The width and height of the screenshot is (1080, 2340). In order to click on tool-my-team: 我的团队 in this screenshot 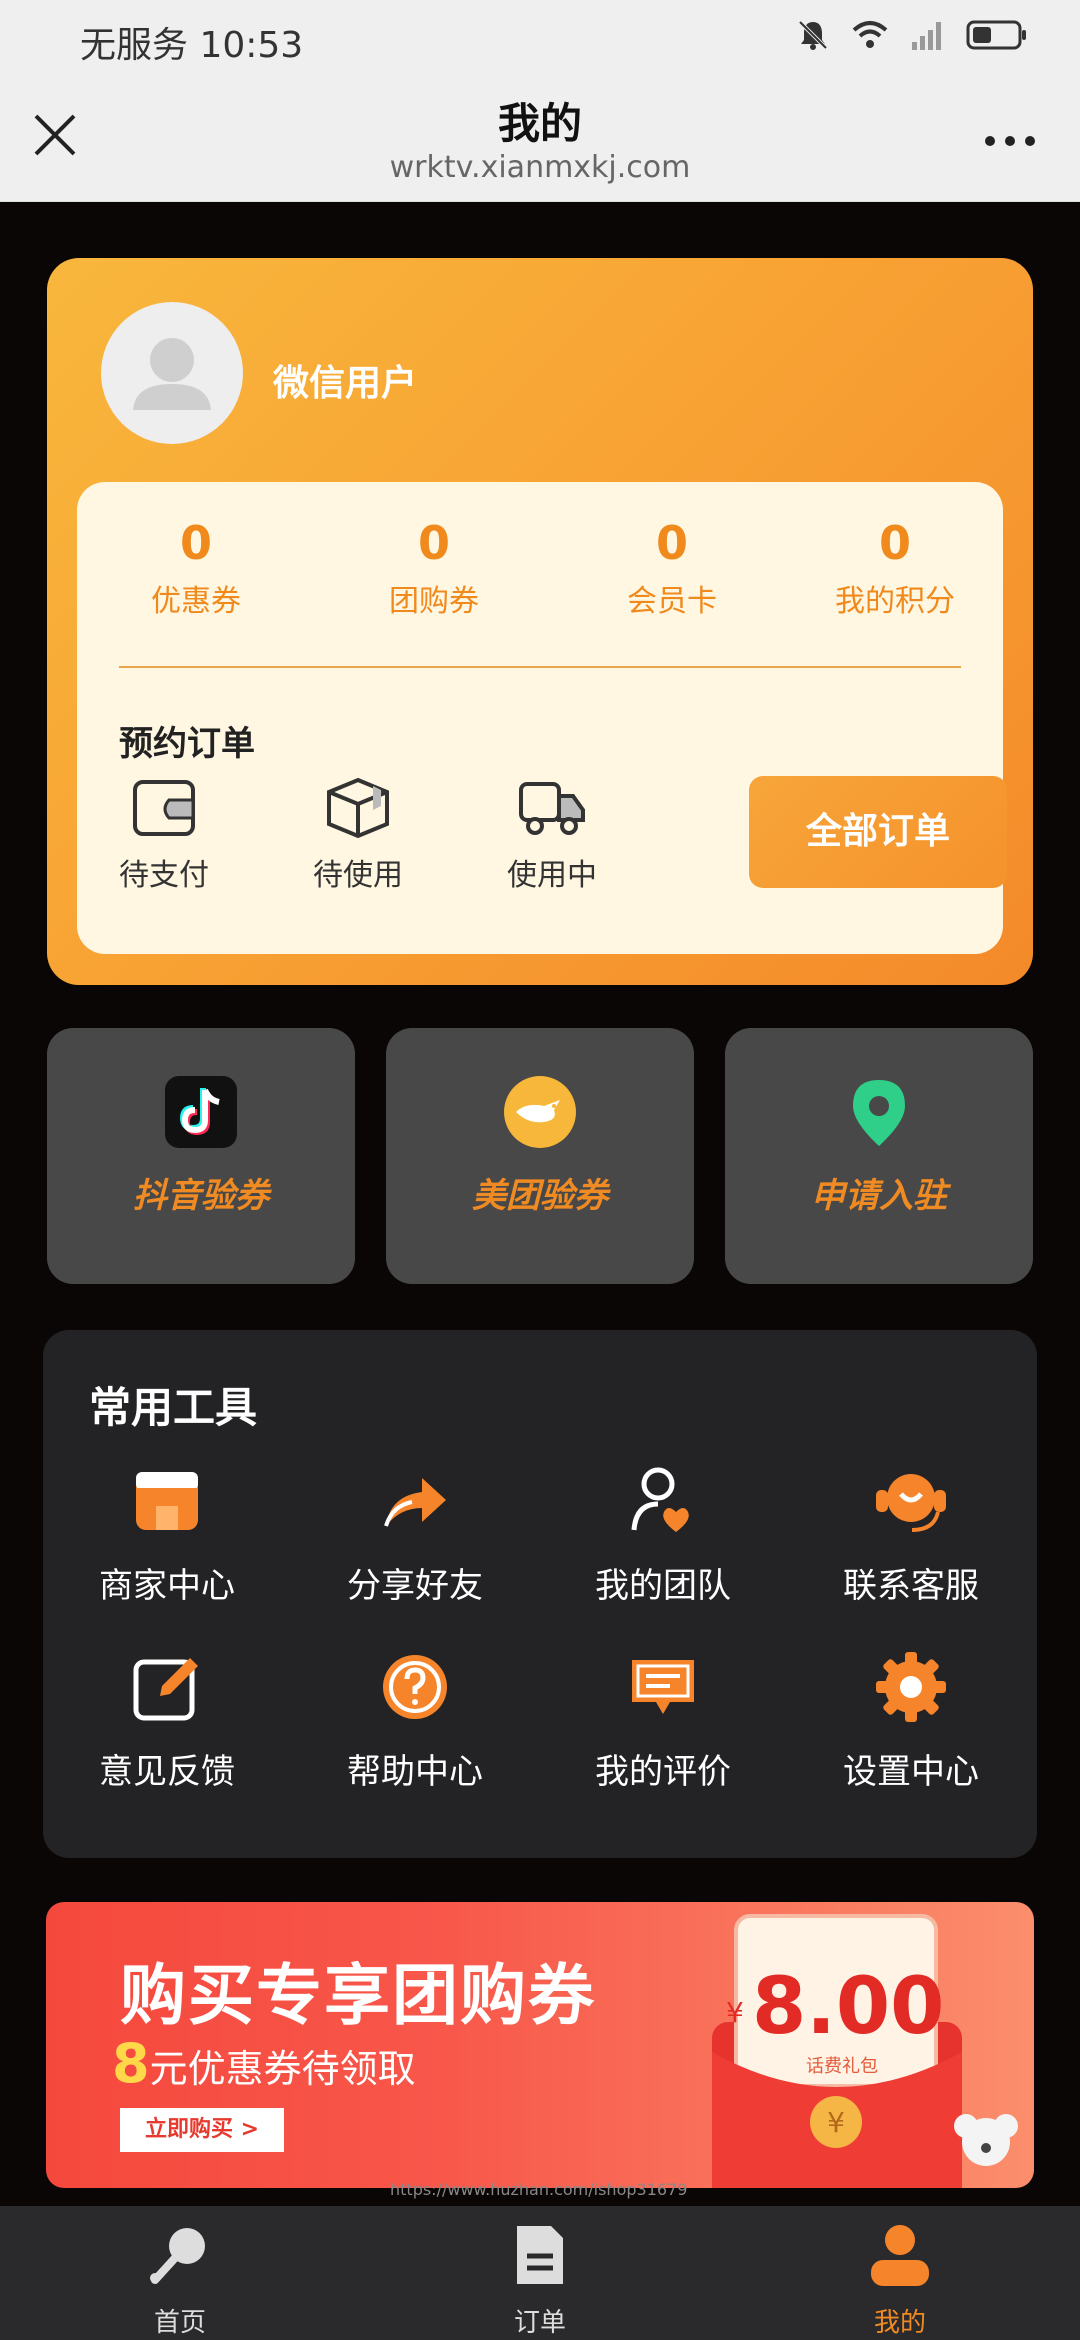, I will do `click(663, 1534)`.